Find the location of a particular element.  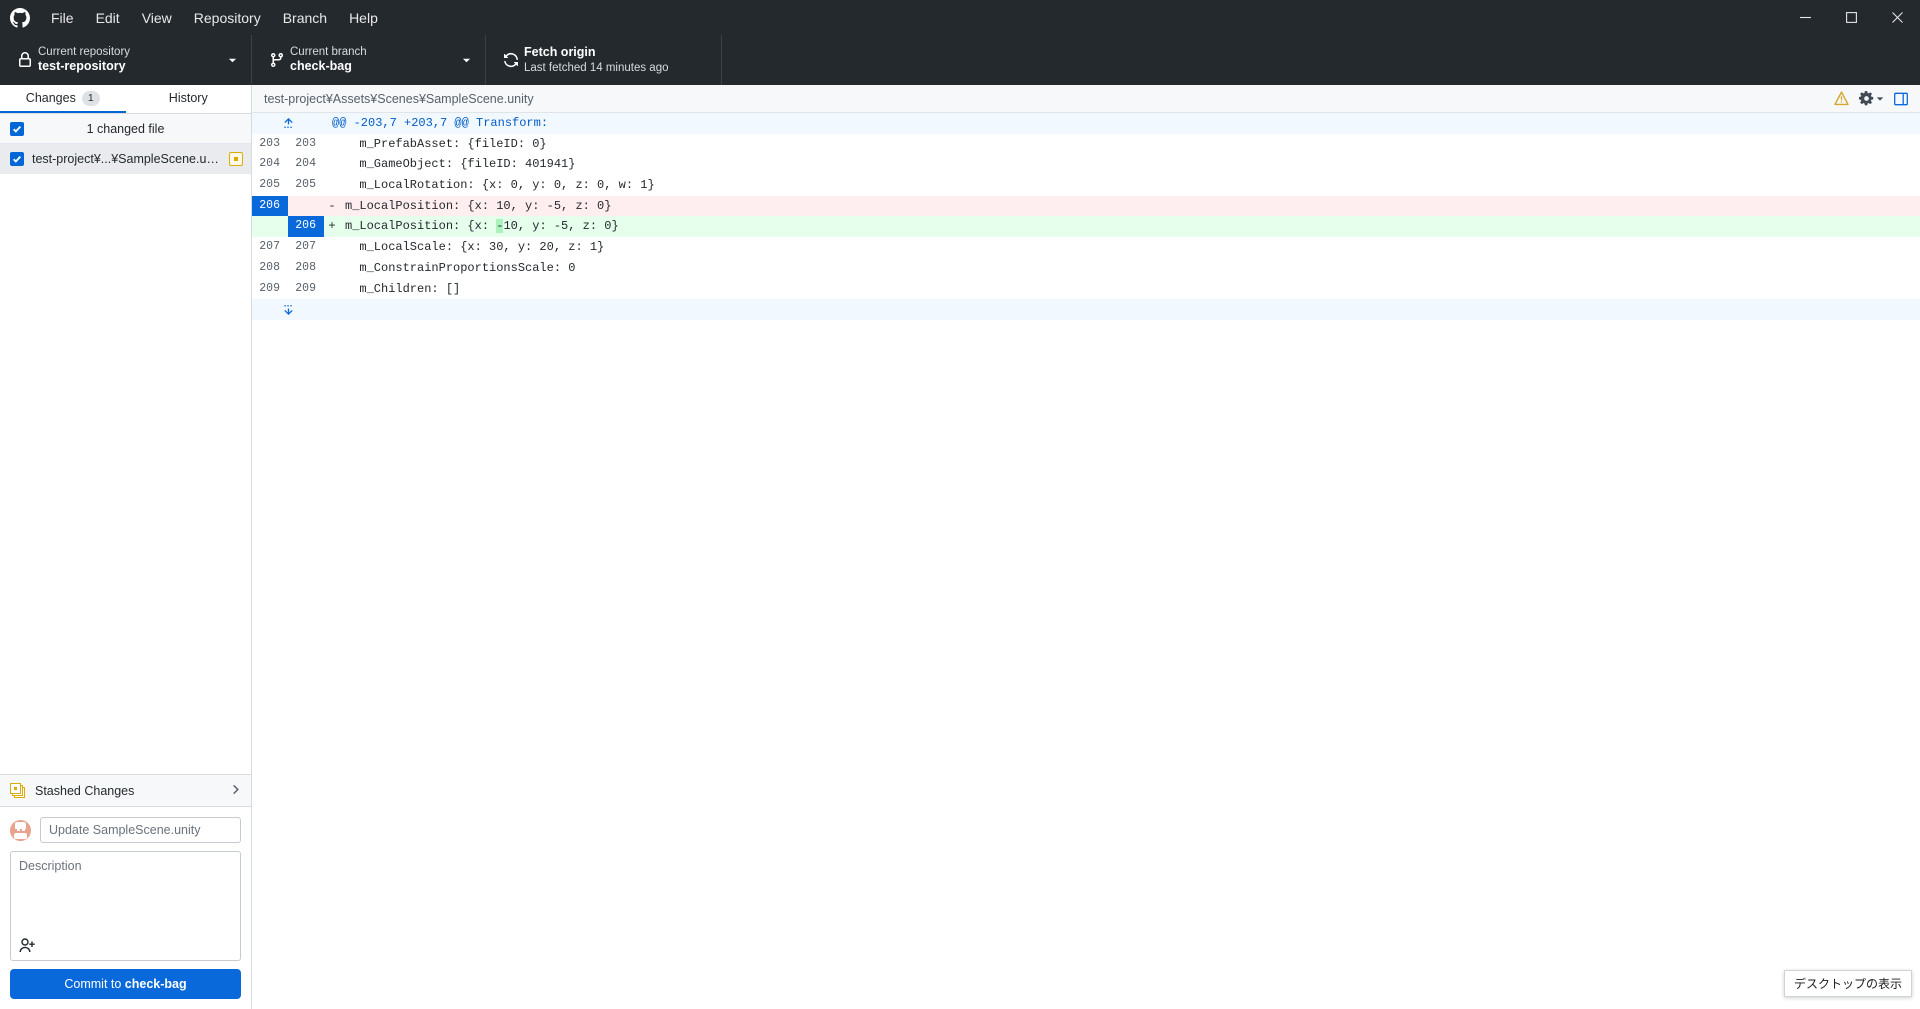

diff-marker: + is located at coordinates (332, 226).